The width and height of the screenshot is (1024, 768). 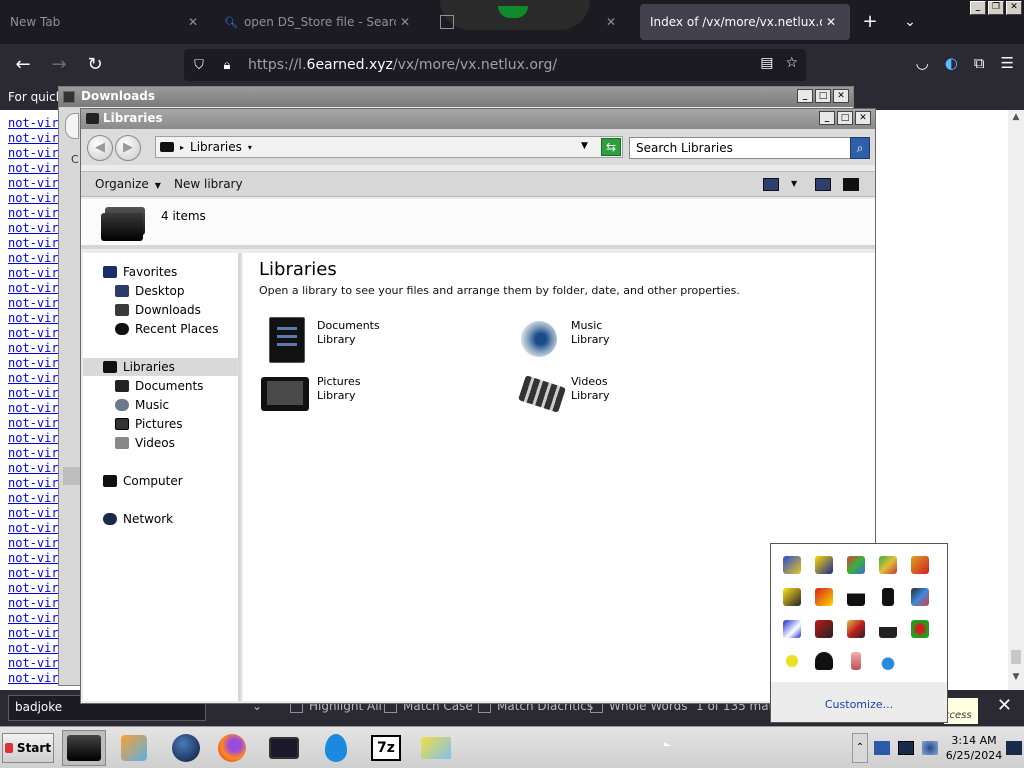 I want to click on change-view-icon, so click(x=771, y=184).